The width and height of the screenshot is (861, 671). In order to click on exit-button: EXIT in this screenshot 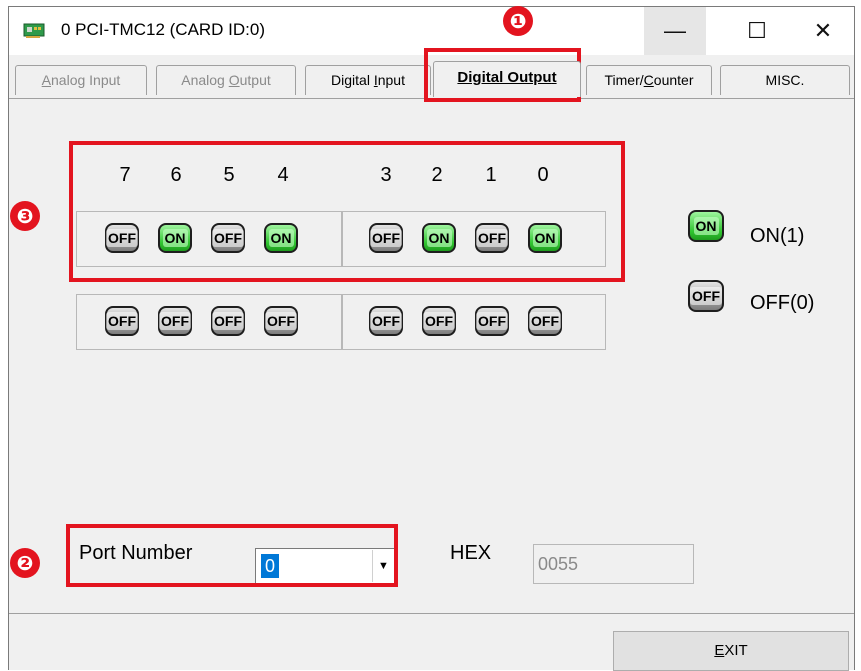, I will do `click(731, 651)`.